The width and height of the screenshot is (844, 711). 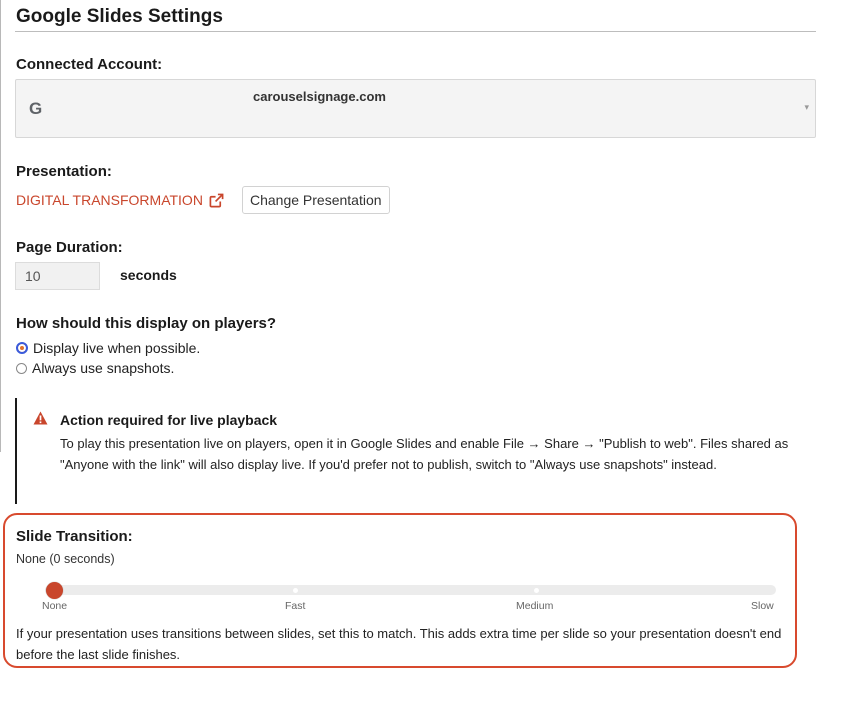 What do you see at coordinates (36, 108) in the screenshot?
I see `google-g-icon: G` at bounding box center [36, 108].